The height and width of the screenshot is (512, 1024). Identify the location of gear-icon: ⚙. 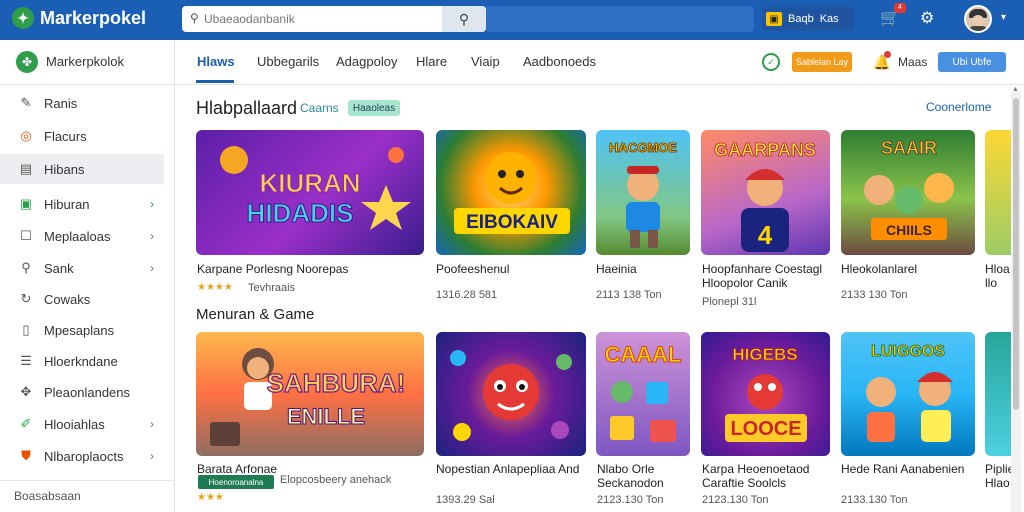
(927, 18).